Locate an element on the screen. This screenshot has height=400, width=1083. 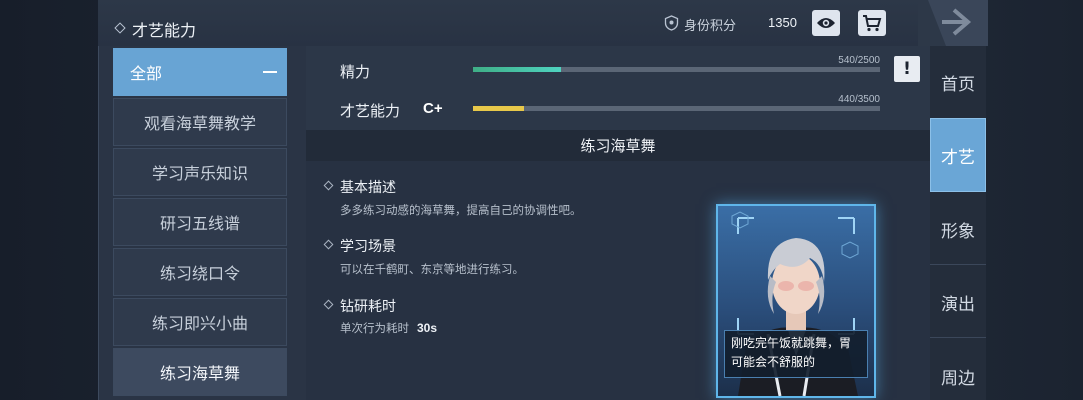
cart-icon is located at coordinates (872, 23).